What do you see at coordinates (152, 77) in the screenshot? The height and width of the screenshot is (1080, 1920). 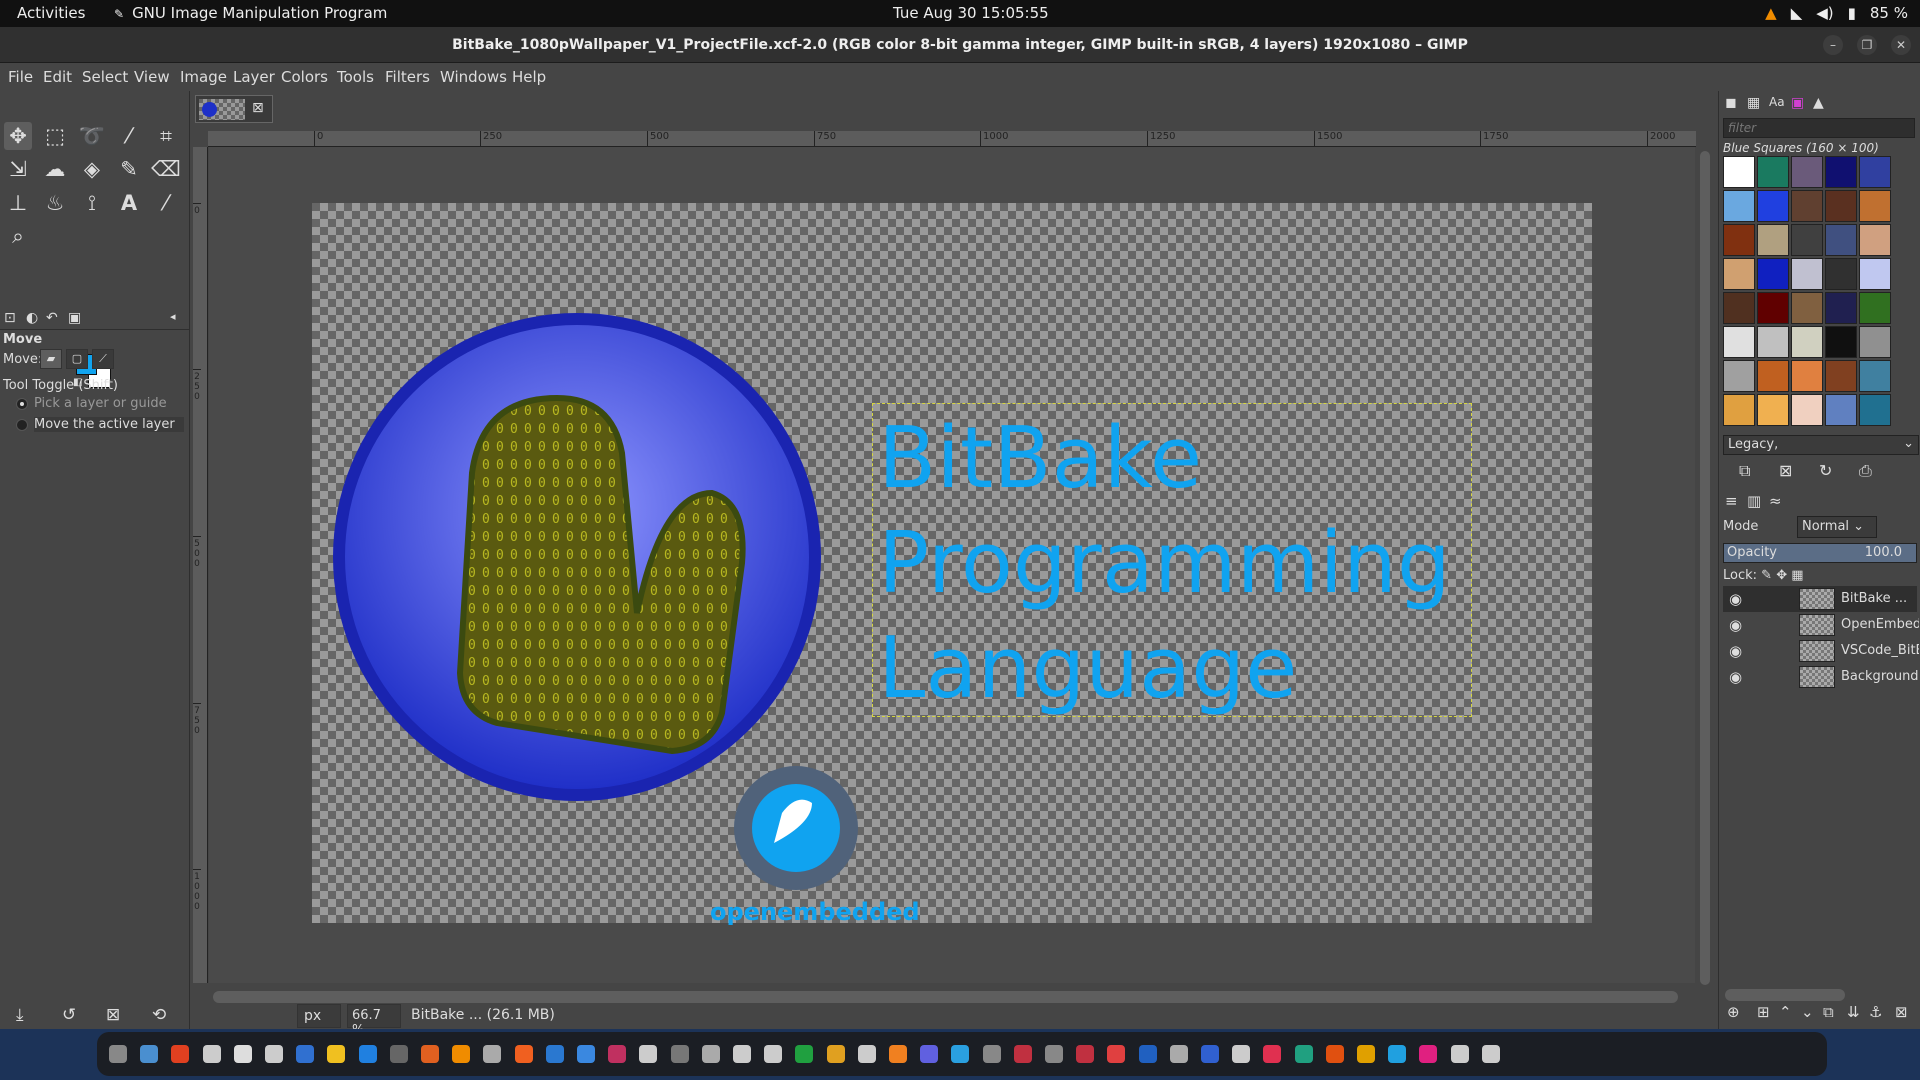 I see `menu-view: View` at bounding box center [152, 77].